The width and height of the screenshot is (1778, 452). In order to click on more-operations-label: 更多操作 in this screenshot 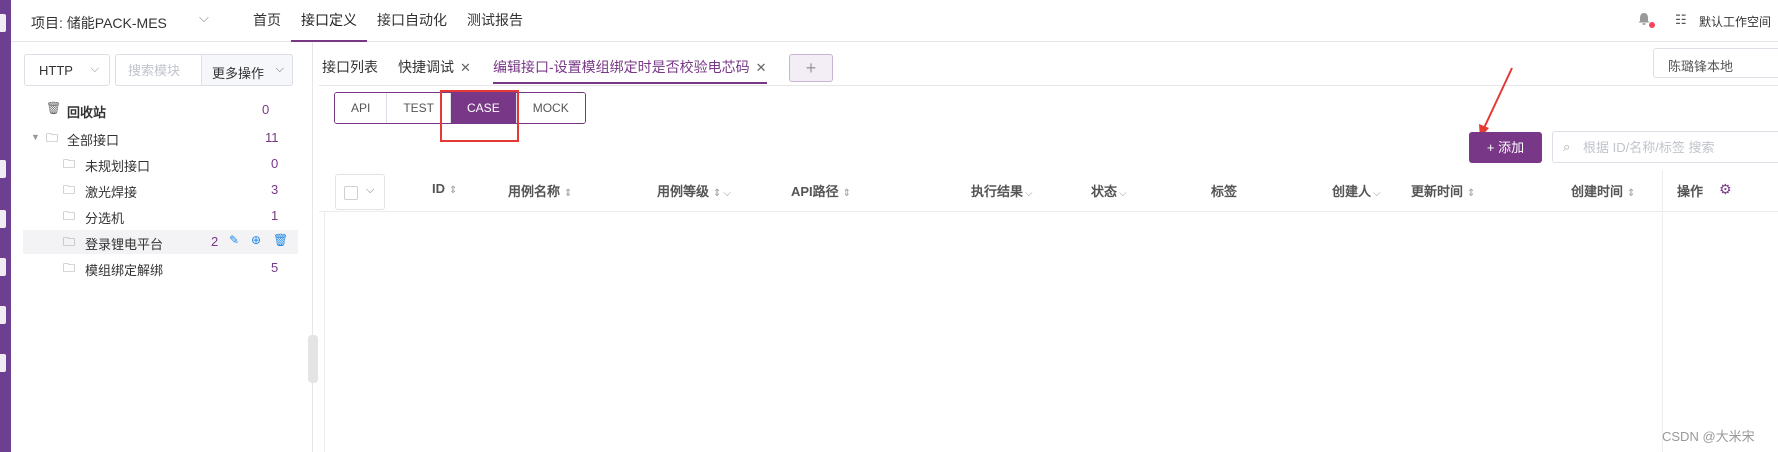, I will do `click(238, 73)`.